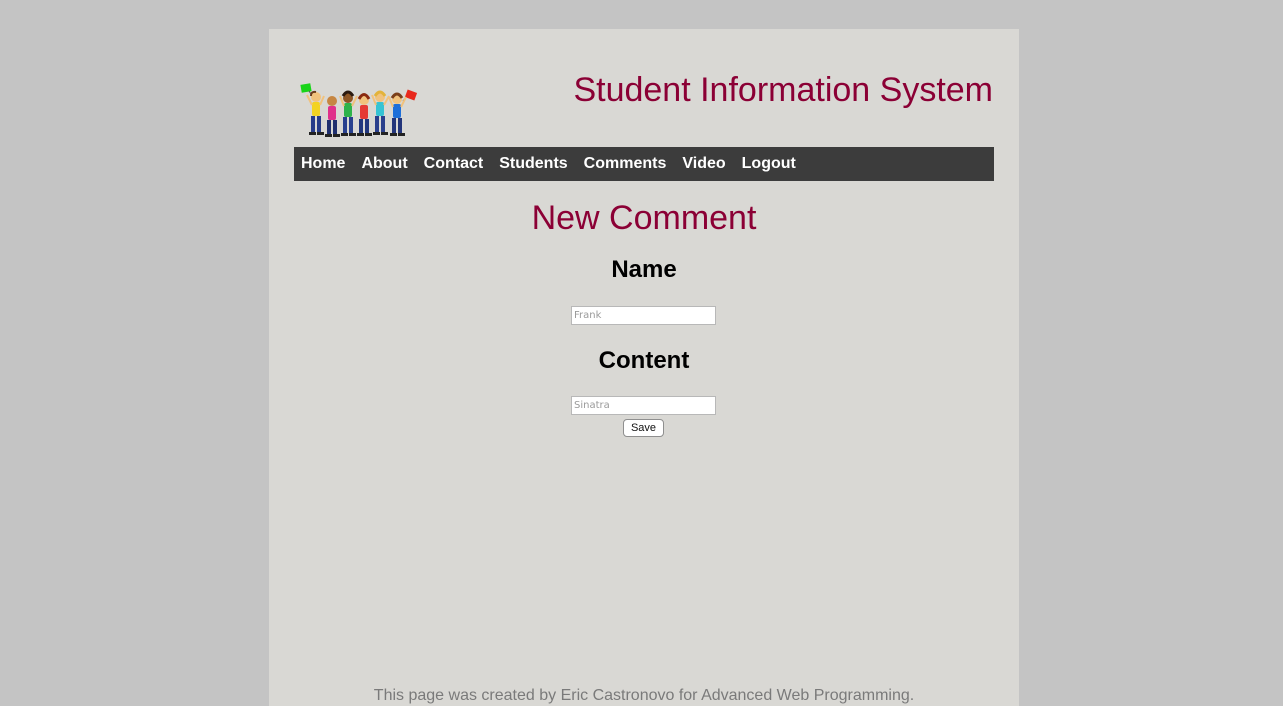 This screenshot has height=706, width=1283. What do you see at coordinates (643, 405) in the screenshot?
I see `content-input` at bounding box center [643, 405].